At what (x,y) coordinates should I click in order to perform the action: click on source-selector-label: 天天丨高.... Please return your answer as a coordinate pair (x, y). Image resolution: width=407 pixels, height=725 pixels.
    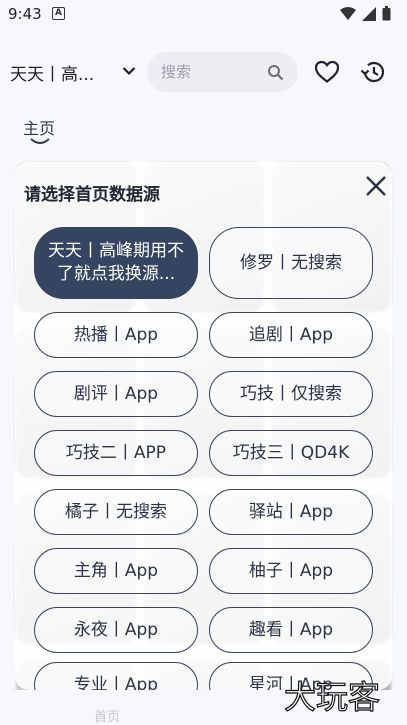
    Looking at the image, I should click on (52, 74).